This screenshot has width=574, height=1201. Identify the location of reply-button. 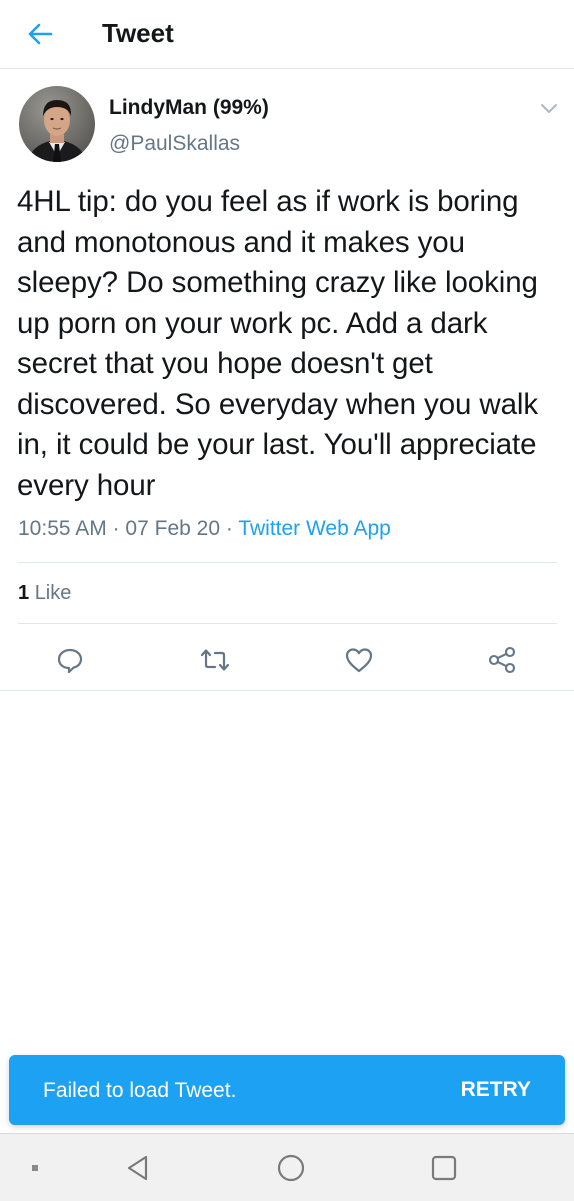
(70, 660).